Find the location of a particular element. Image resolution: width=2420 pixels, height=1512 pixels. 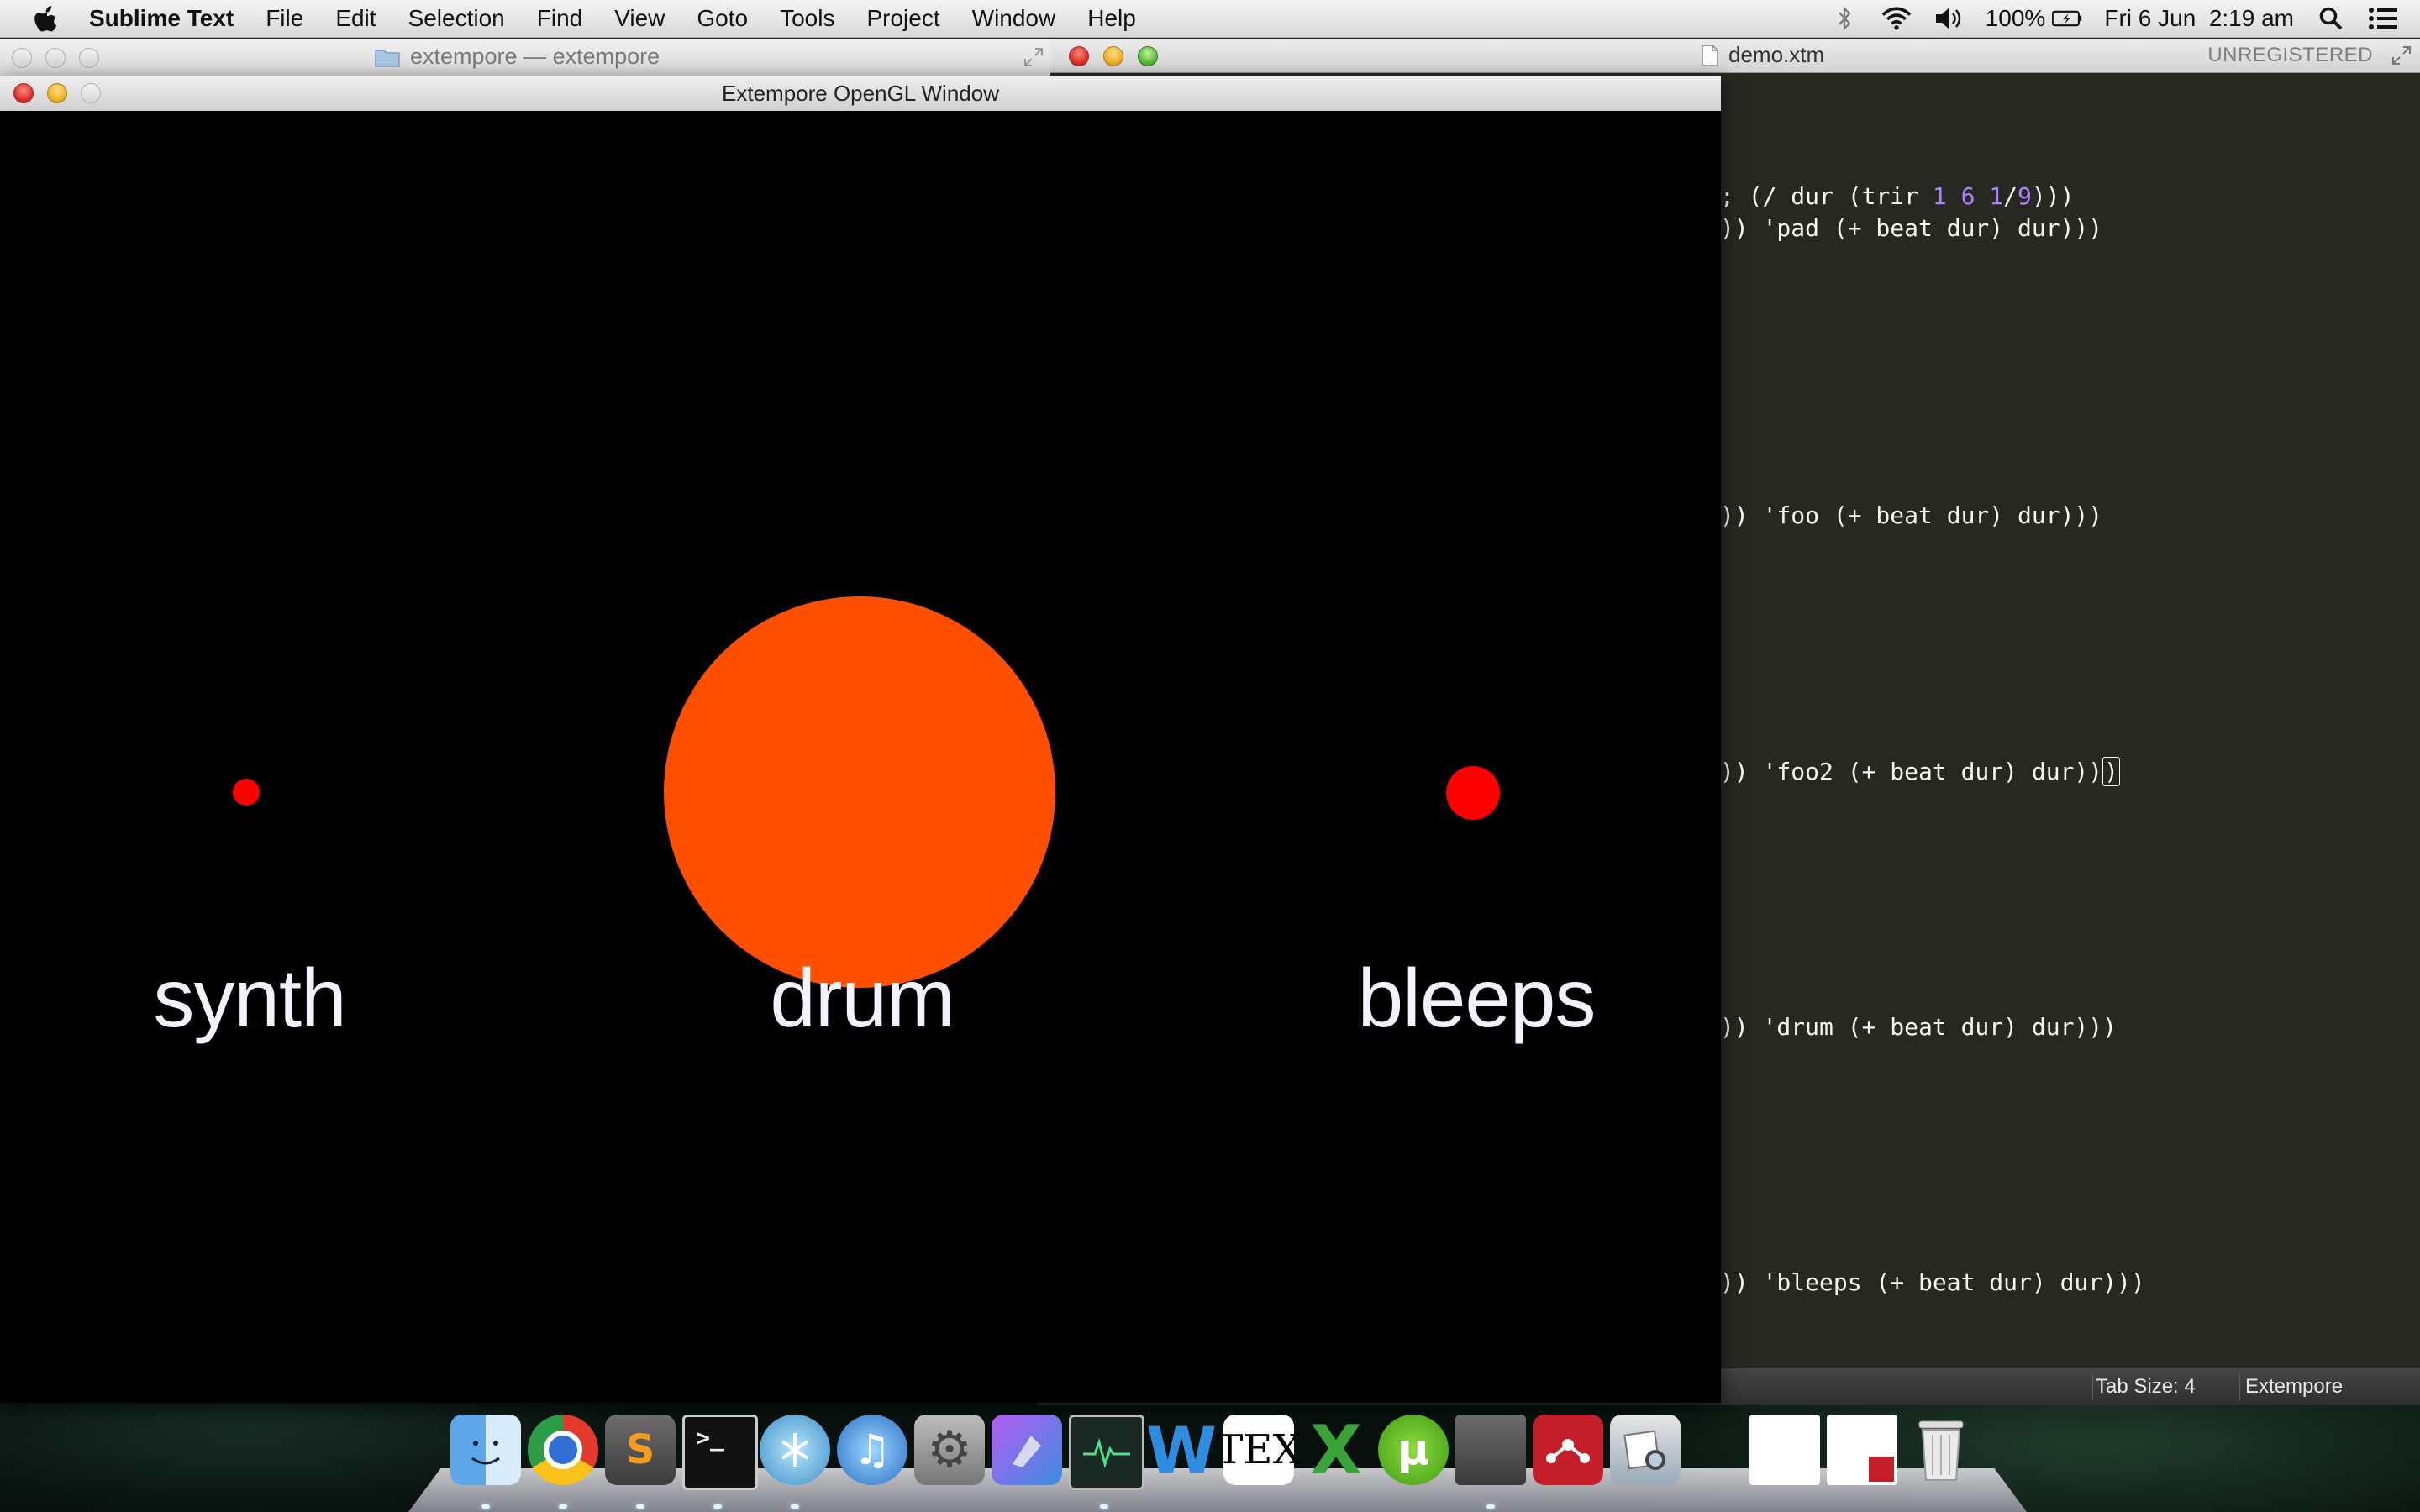

code-line: )) 'foo2 (+ beat dur) dur))) is located at coordinates (1921, 771).